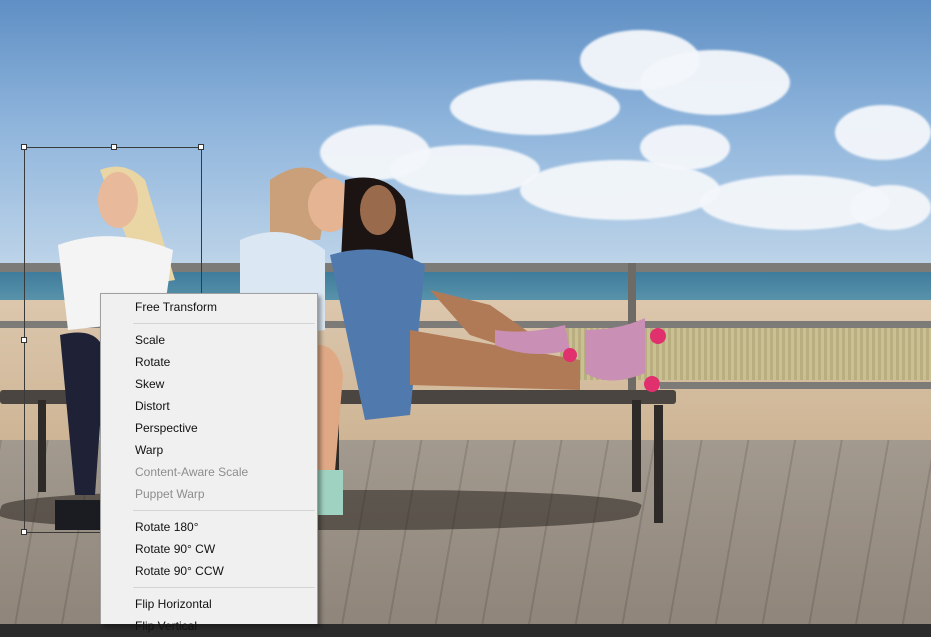 The width and height of the screenshot is (931, 637). What do you see at coordinates (209, 626) in the screenshot?
I see `menu-item-flip-vertical: Flip Vertical` at bounding box center [209, 626].